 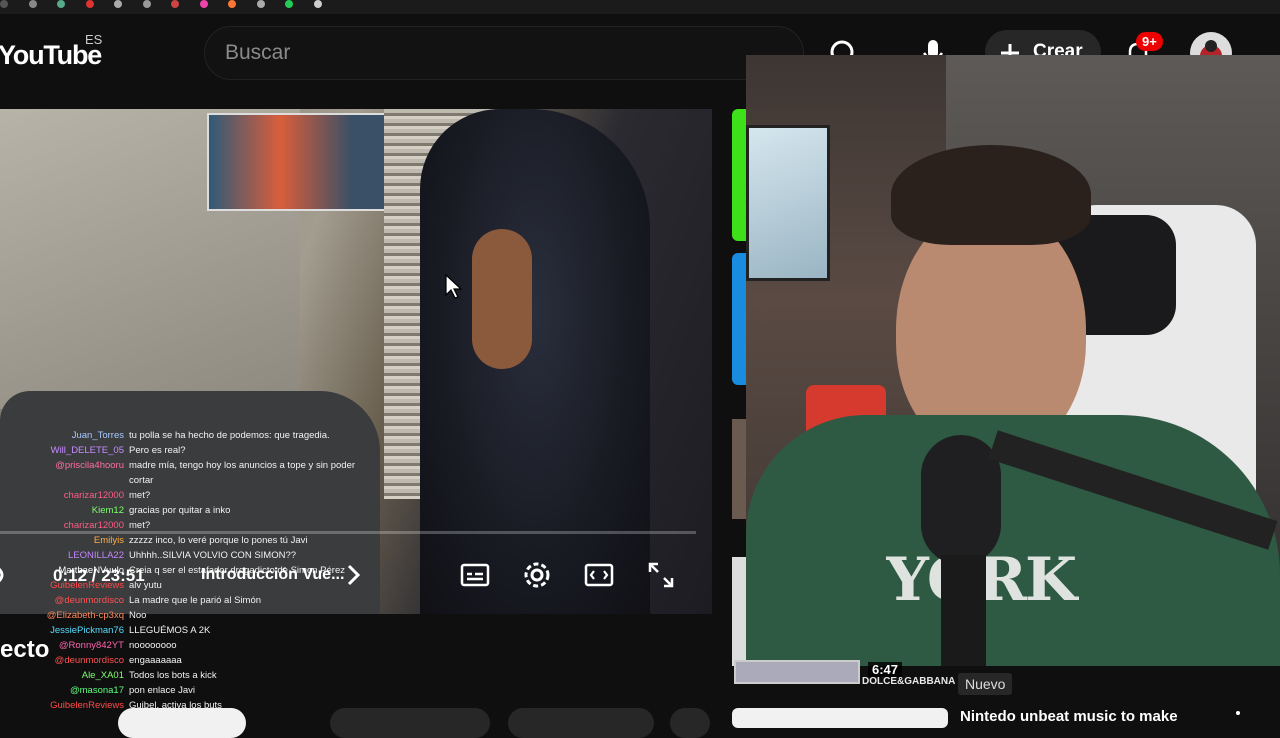 I want to click on search-input: Buscar, so click(x=504, y=53).